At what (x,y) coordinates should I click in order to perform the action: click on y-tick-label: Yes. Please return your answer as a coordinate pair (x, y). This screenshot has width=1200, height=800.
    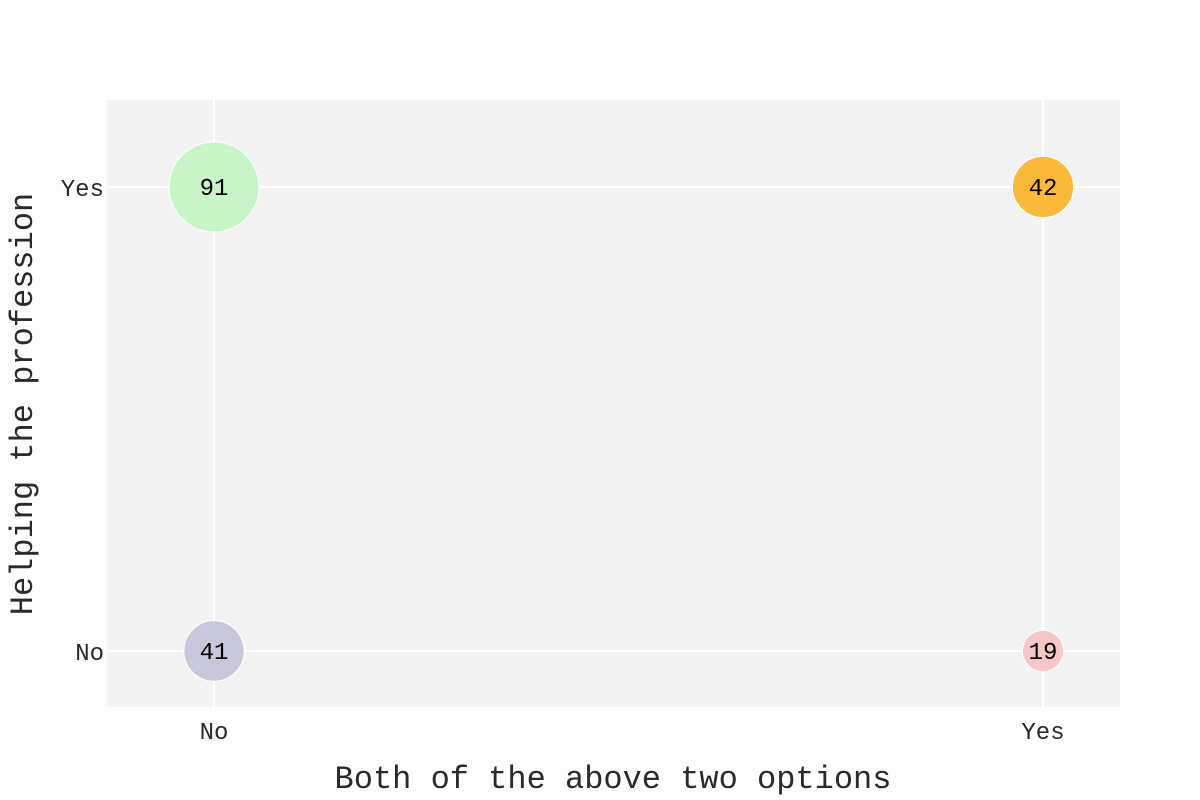
    Looking at the image, I should click on (82, 190).